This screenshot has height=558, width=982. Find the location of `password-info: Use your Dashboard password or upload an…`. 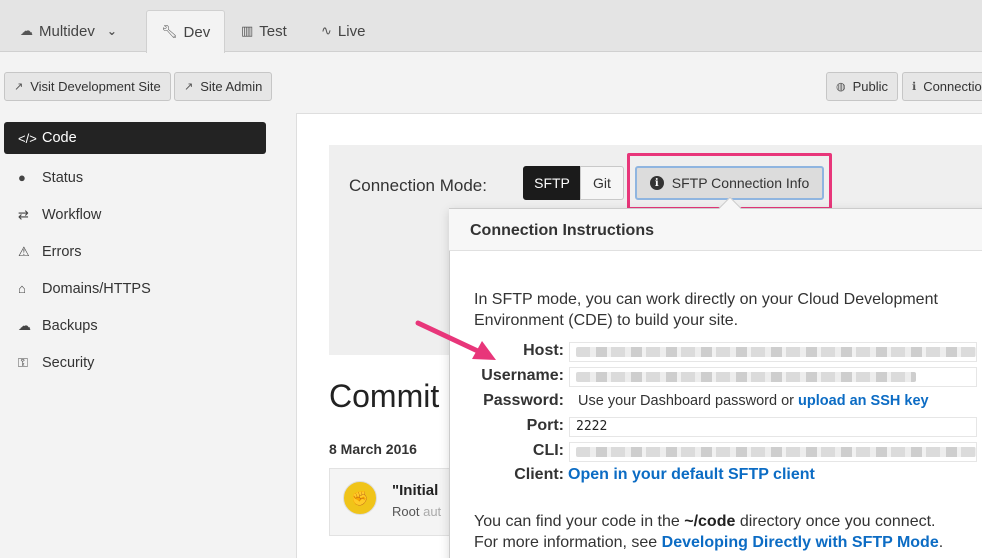

password-info: Use your Dashboard password or upload an… is located at coordinates (753, 401).